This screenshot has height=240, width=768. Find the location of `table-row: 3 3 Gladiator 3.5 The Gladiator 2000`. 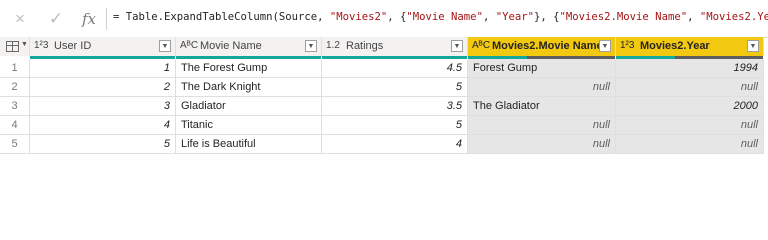

table-row: 3 3 Gladiator 3.5 The Gladiator 2000 is located at coordinates (384, 106).